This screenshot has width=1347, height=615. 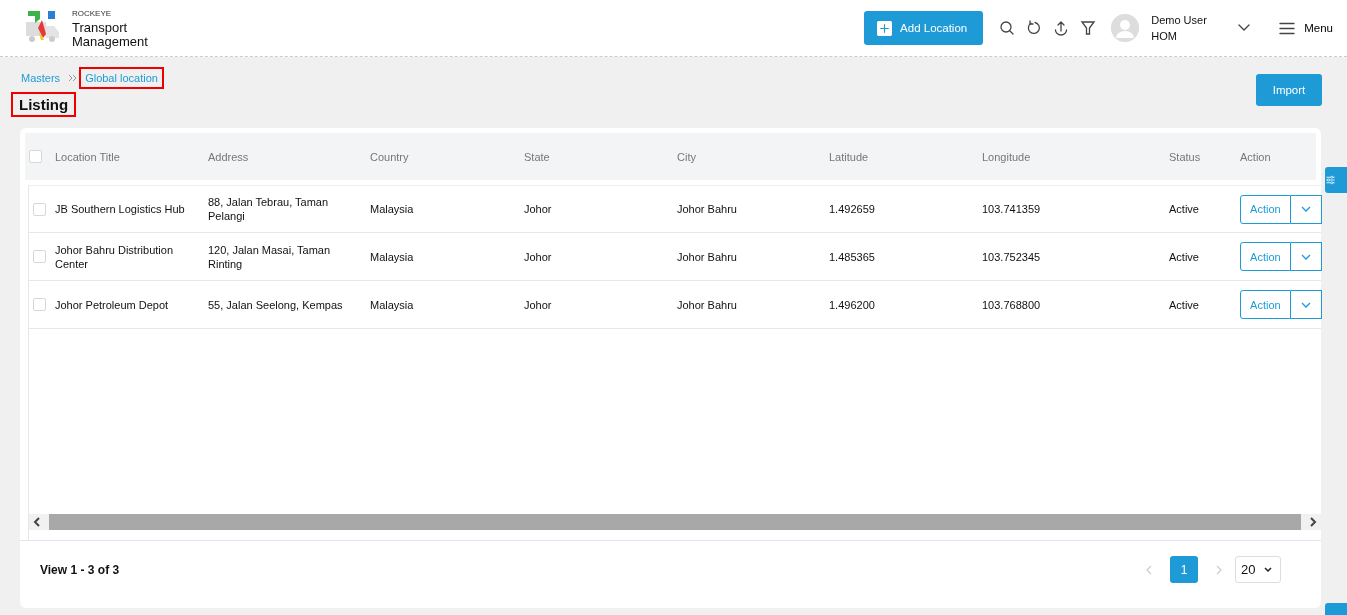 What do you see at coordinates (852, 256) in the screenshot?
I see `table-cell-text: 1.485365` at bounding box center [852, 256].